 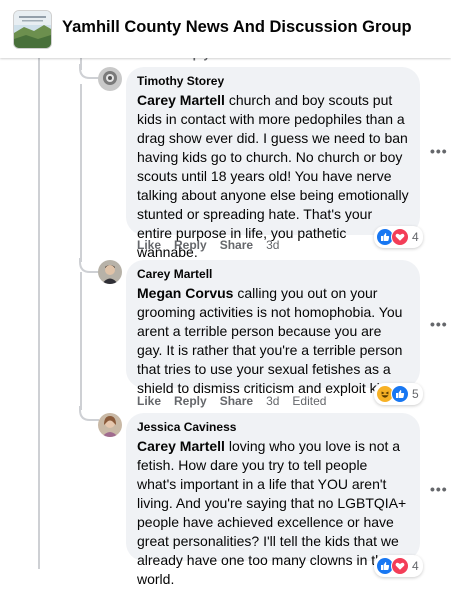 What do you see at coordinates (309, 401) in the screenshot?
I see `edited-label: Edited` at bounding box center [309, 401].